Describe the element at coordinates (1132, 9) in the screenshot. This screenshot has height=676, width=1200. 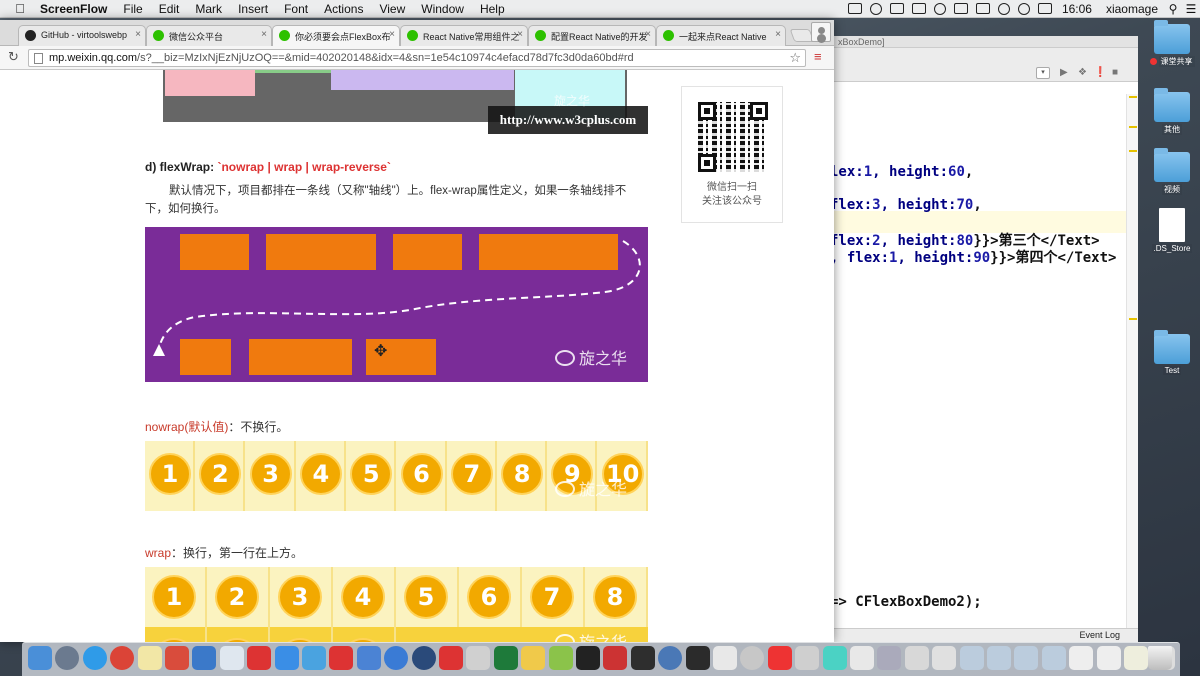
I see `menubar-user: xiaomage` at that location.